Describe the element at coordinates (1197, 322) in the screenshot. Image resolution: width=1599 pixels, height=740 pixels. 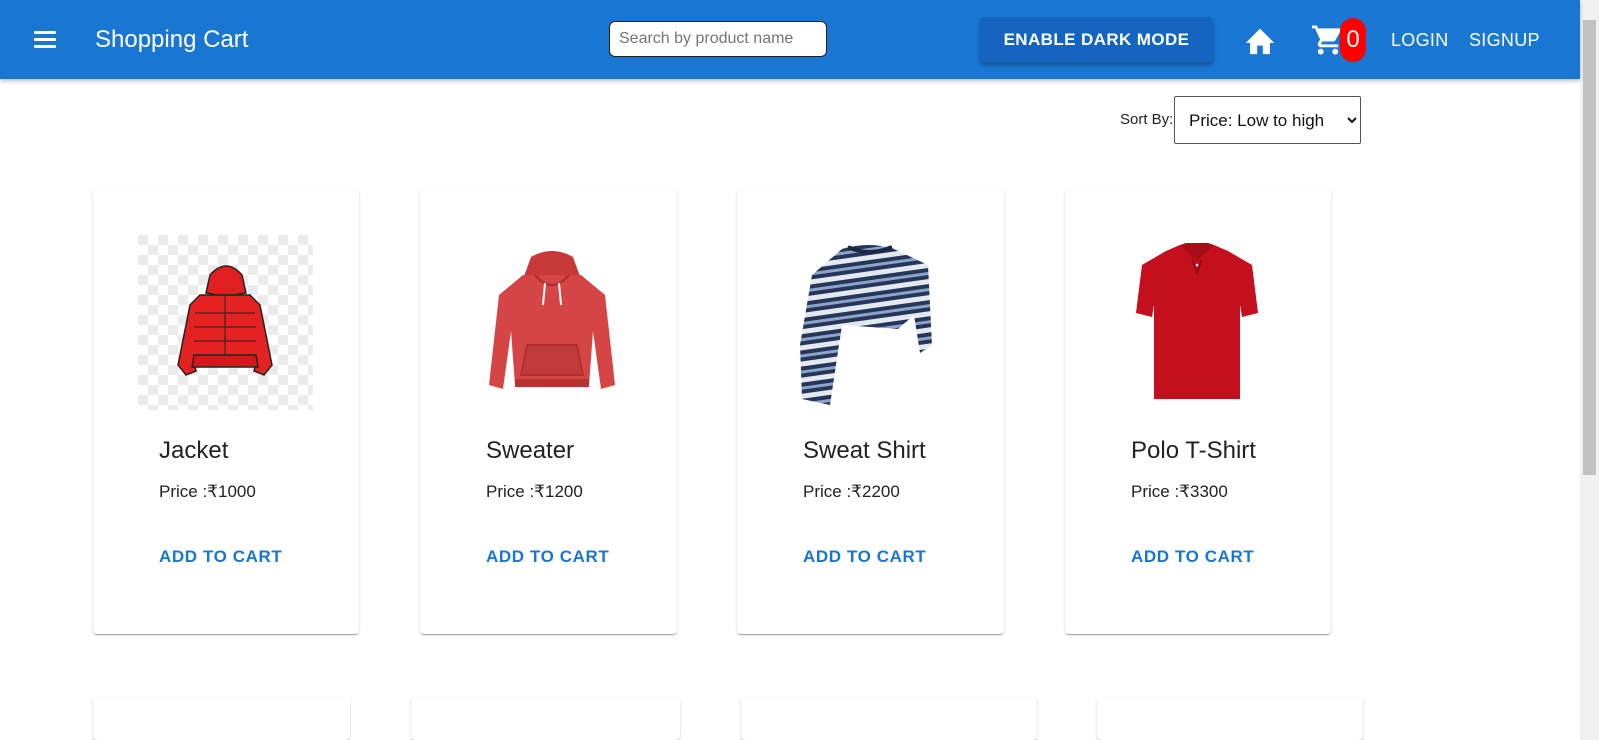
I see `red-polo-icon` at that location.